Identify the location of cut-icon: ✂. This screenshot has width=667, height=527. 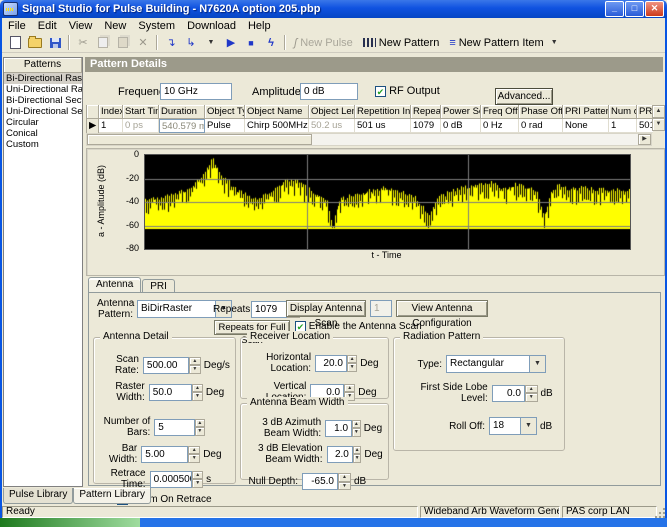
(83, 42).